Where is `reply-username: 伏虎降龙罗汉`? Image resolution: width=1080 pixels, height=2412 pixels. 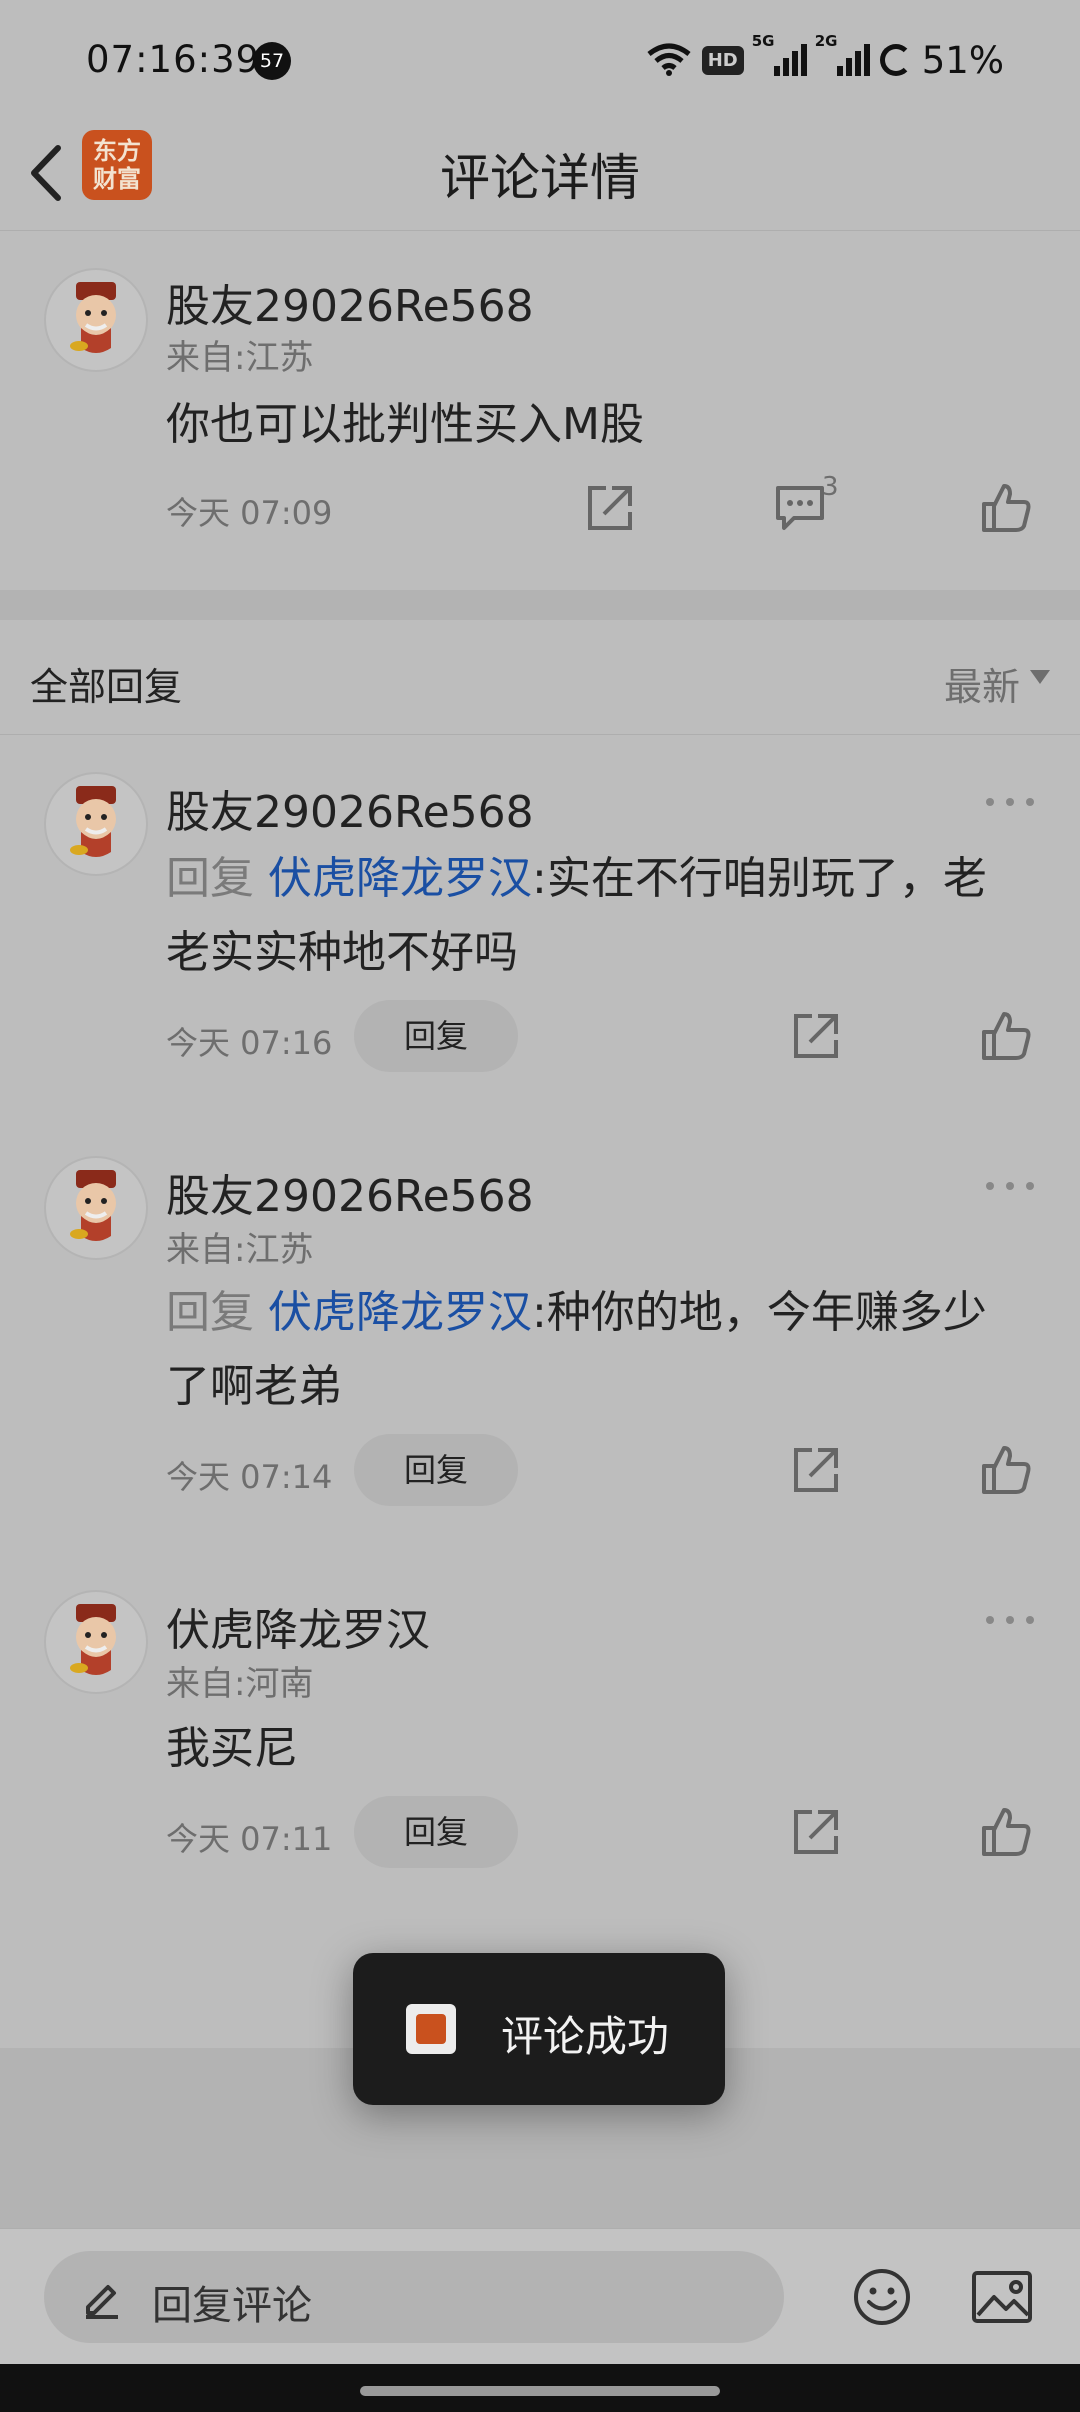
reply-username: 伏虎降龙罗汉 is located at coordinates (298, 1626).